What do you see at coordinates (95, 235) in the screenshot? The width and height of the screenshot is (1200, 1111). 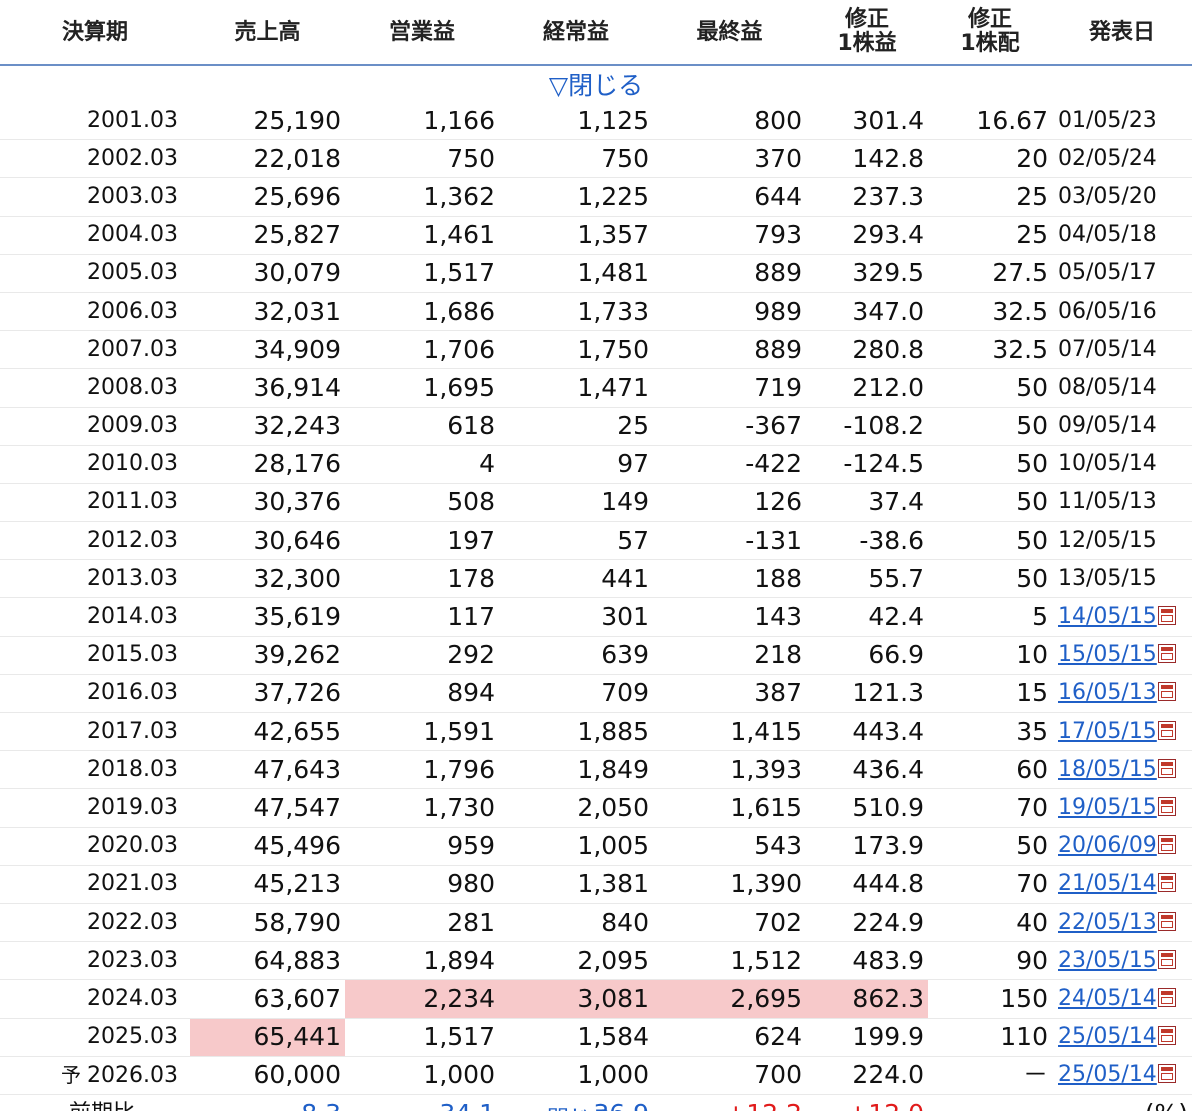 I see `cell-period: 2004.03` at bounding box center [95, 235].